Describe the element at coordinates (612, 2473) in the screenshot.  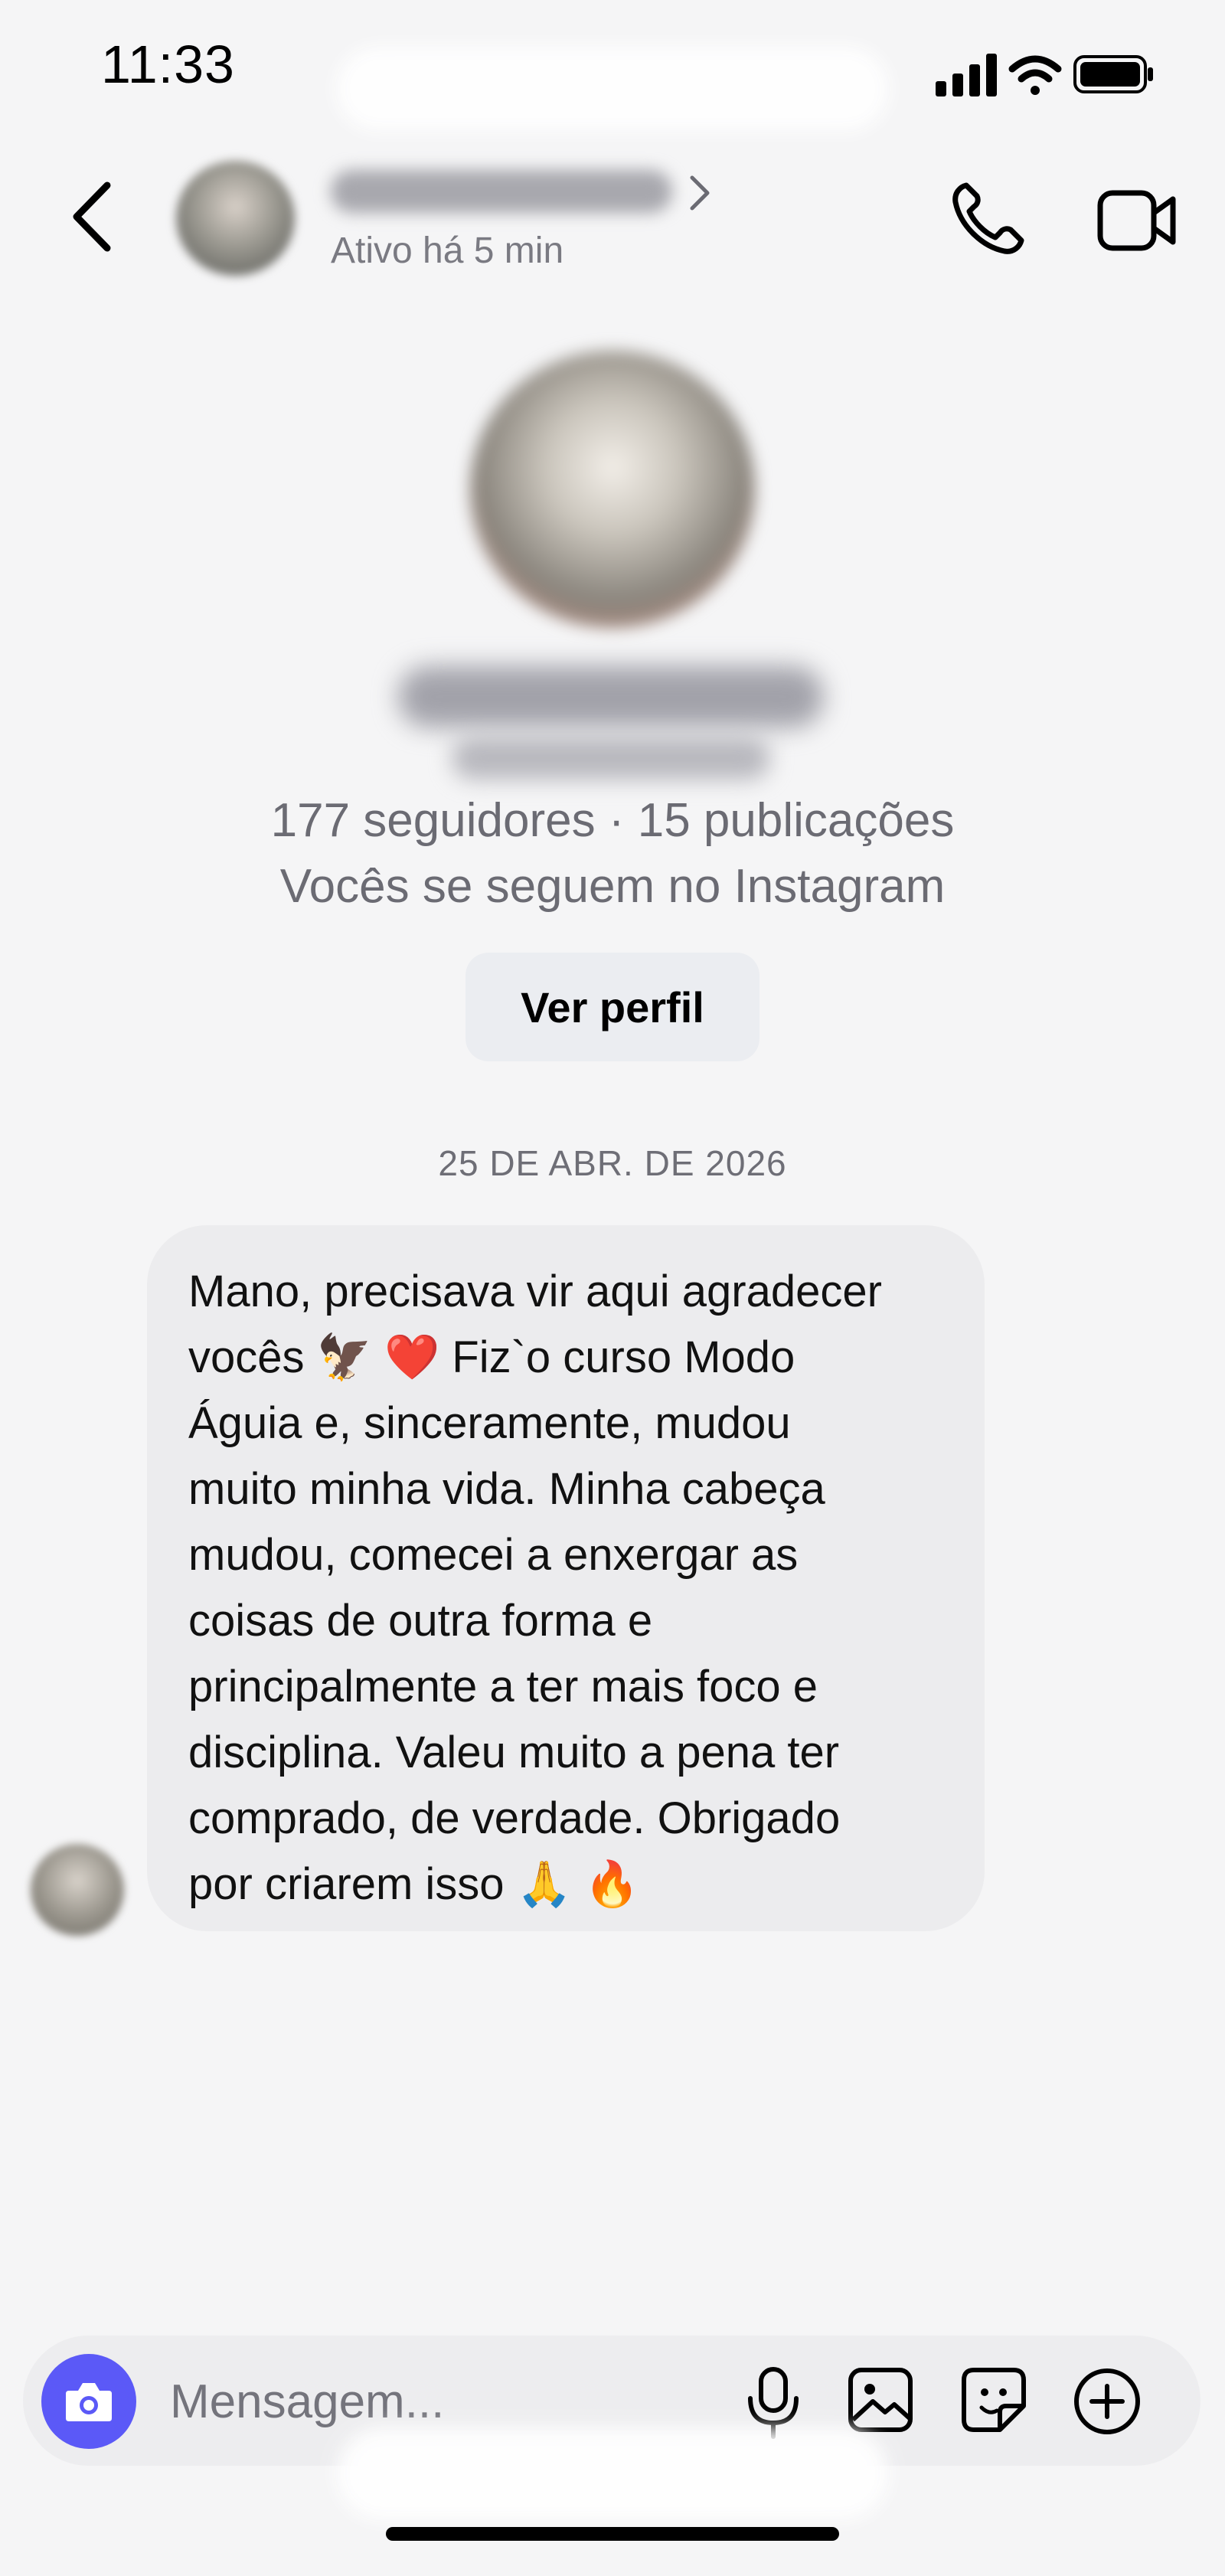
I see `blurred-bottom-area` at that location.